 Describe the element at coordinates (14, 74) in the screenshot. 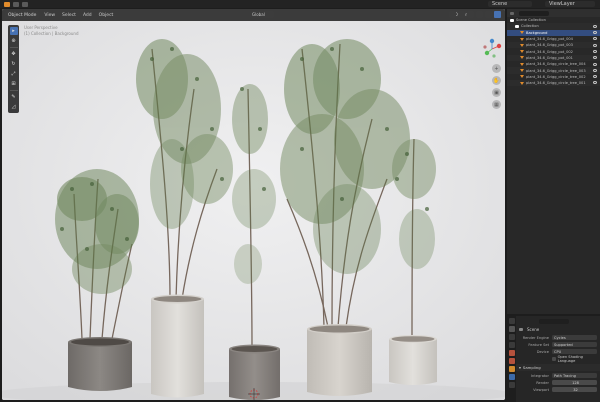

I see `scale-icon: ⤢` at that location.